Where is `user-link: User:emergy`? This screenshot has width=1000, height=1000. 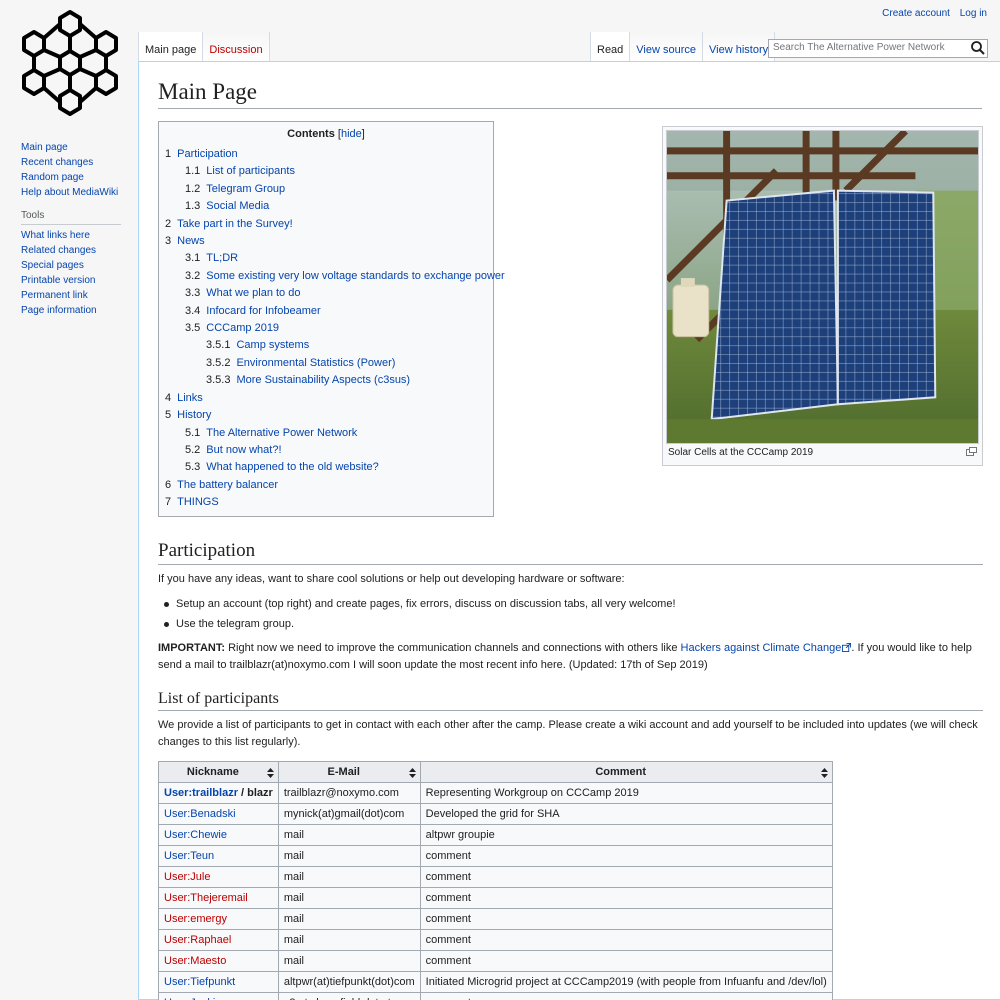 user-link: User:emergy is located at coordinates (195, 919).